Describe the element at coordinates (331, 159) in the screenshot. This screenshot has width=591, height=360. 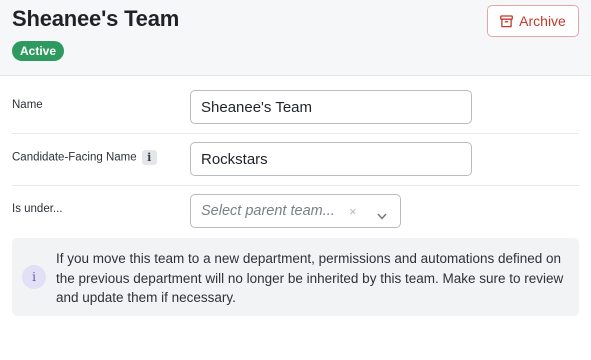
I see `candidate-facing-name-input` at that location.